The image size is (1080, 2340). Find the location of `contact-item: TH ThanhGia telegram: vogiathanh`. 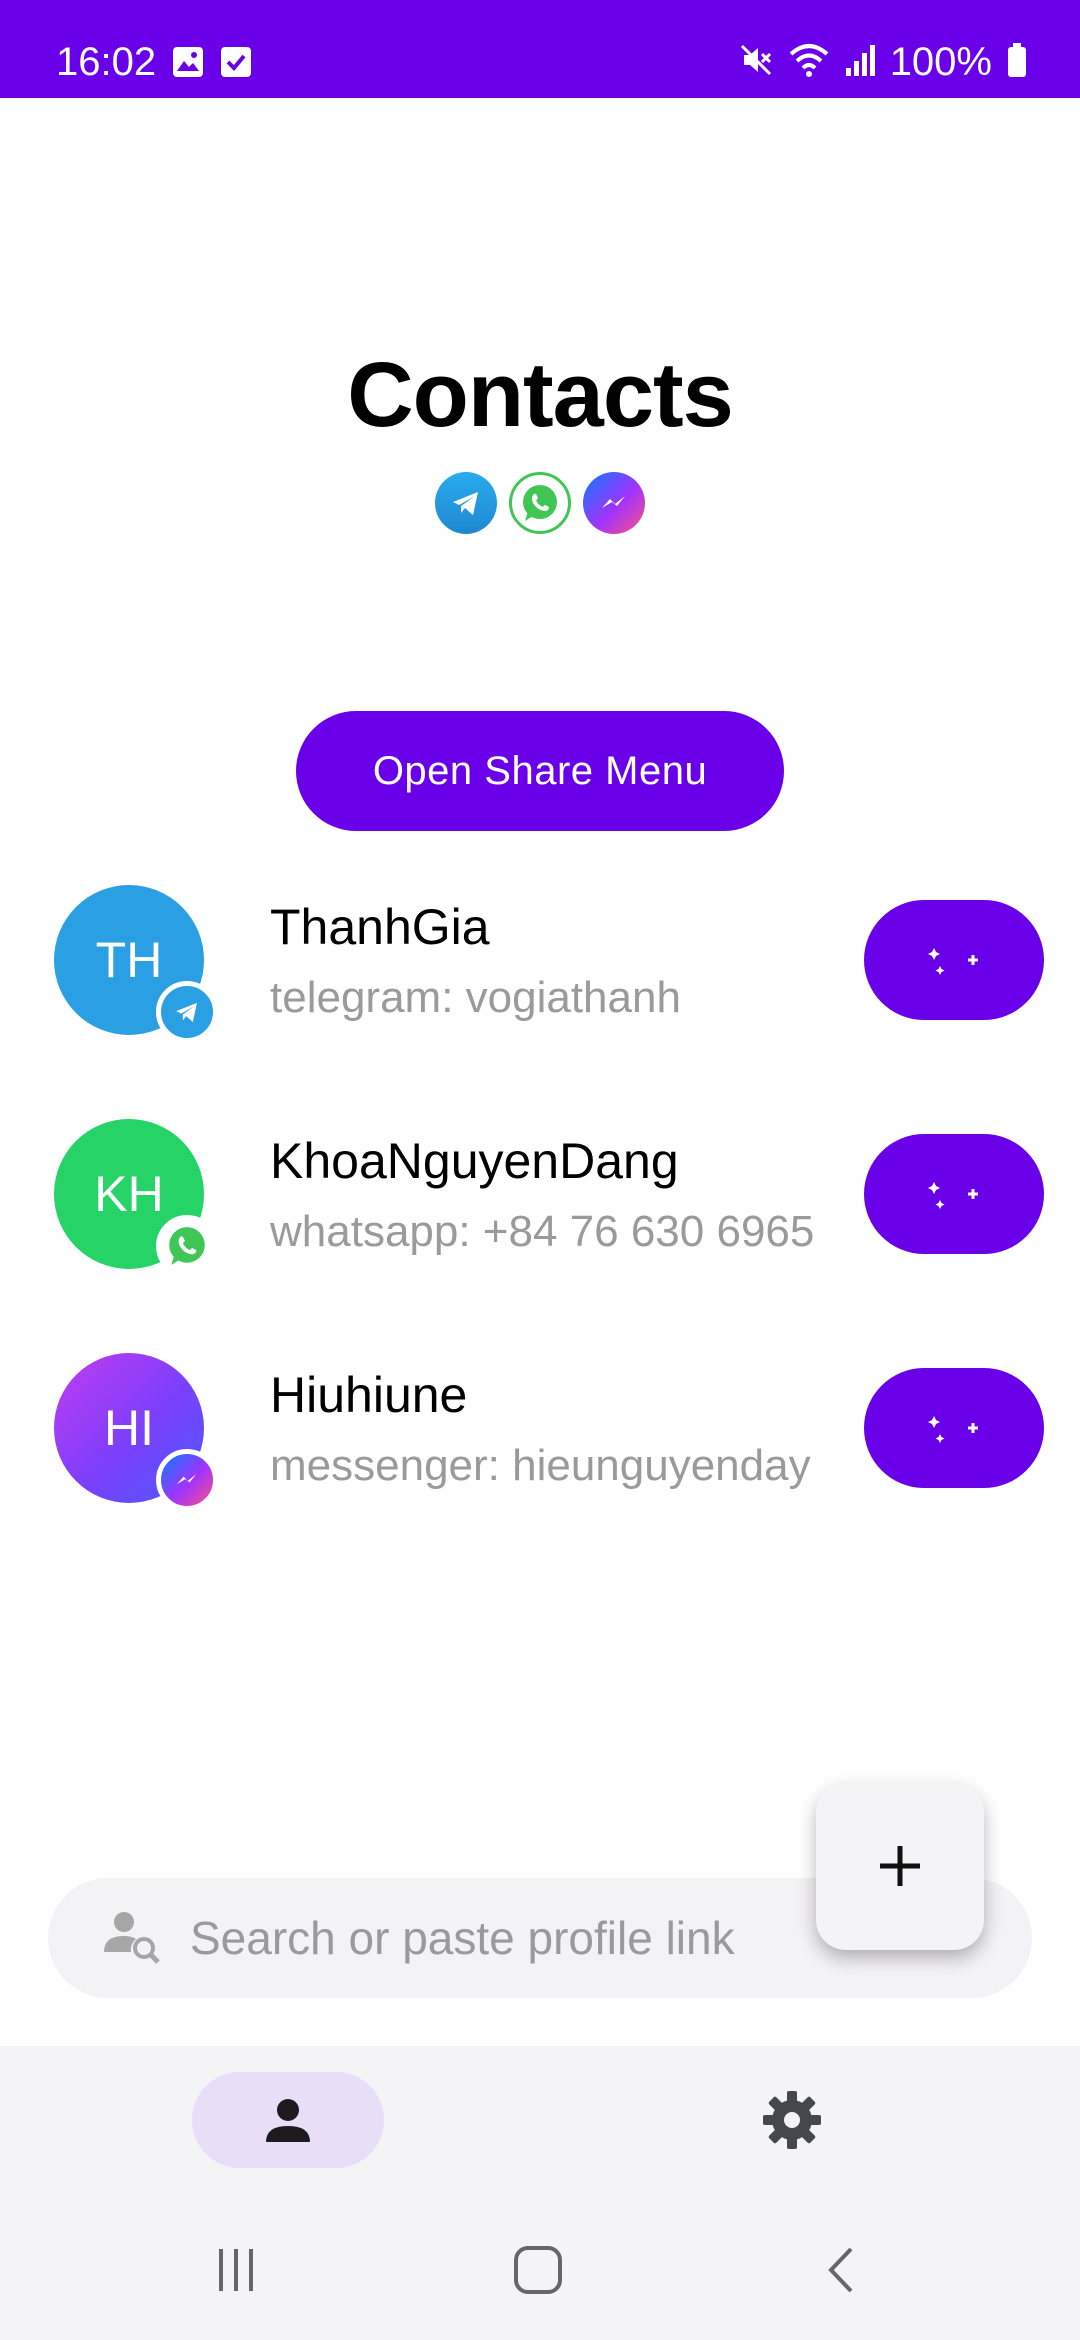

contact-item: TH ThanhGia telegram: vogiathanh is located at coordinates (540, 975).